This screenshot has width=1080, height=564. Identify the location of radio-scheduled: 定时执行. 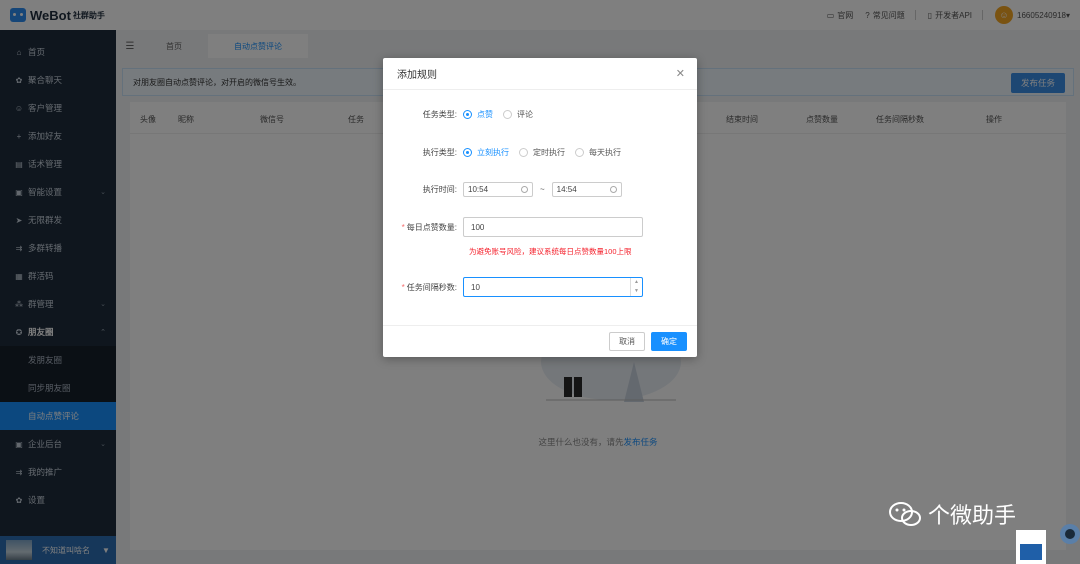
(542, 152).